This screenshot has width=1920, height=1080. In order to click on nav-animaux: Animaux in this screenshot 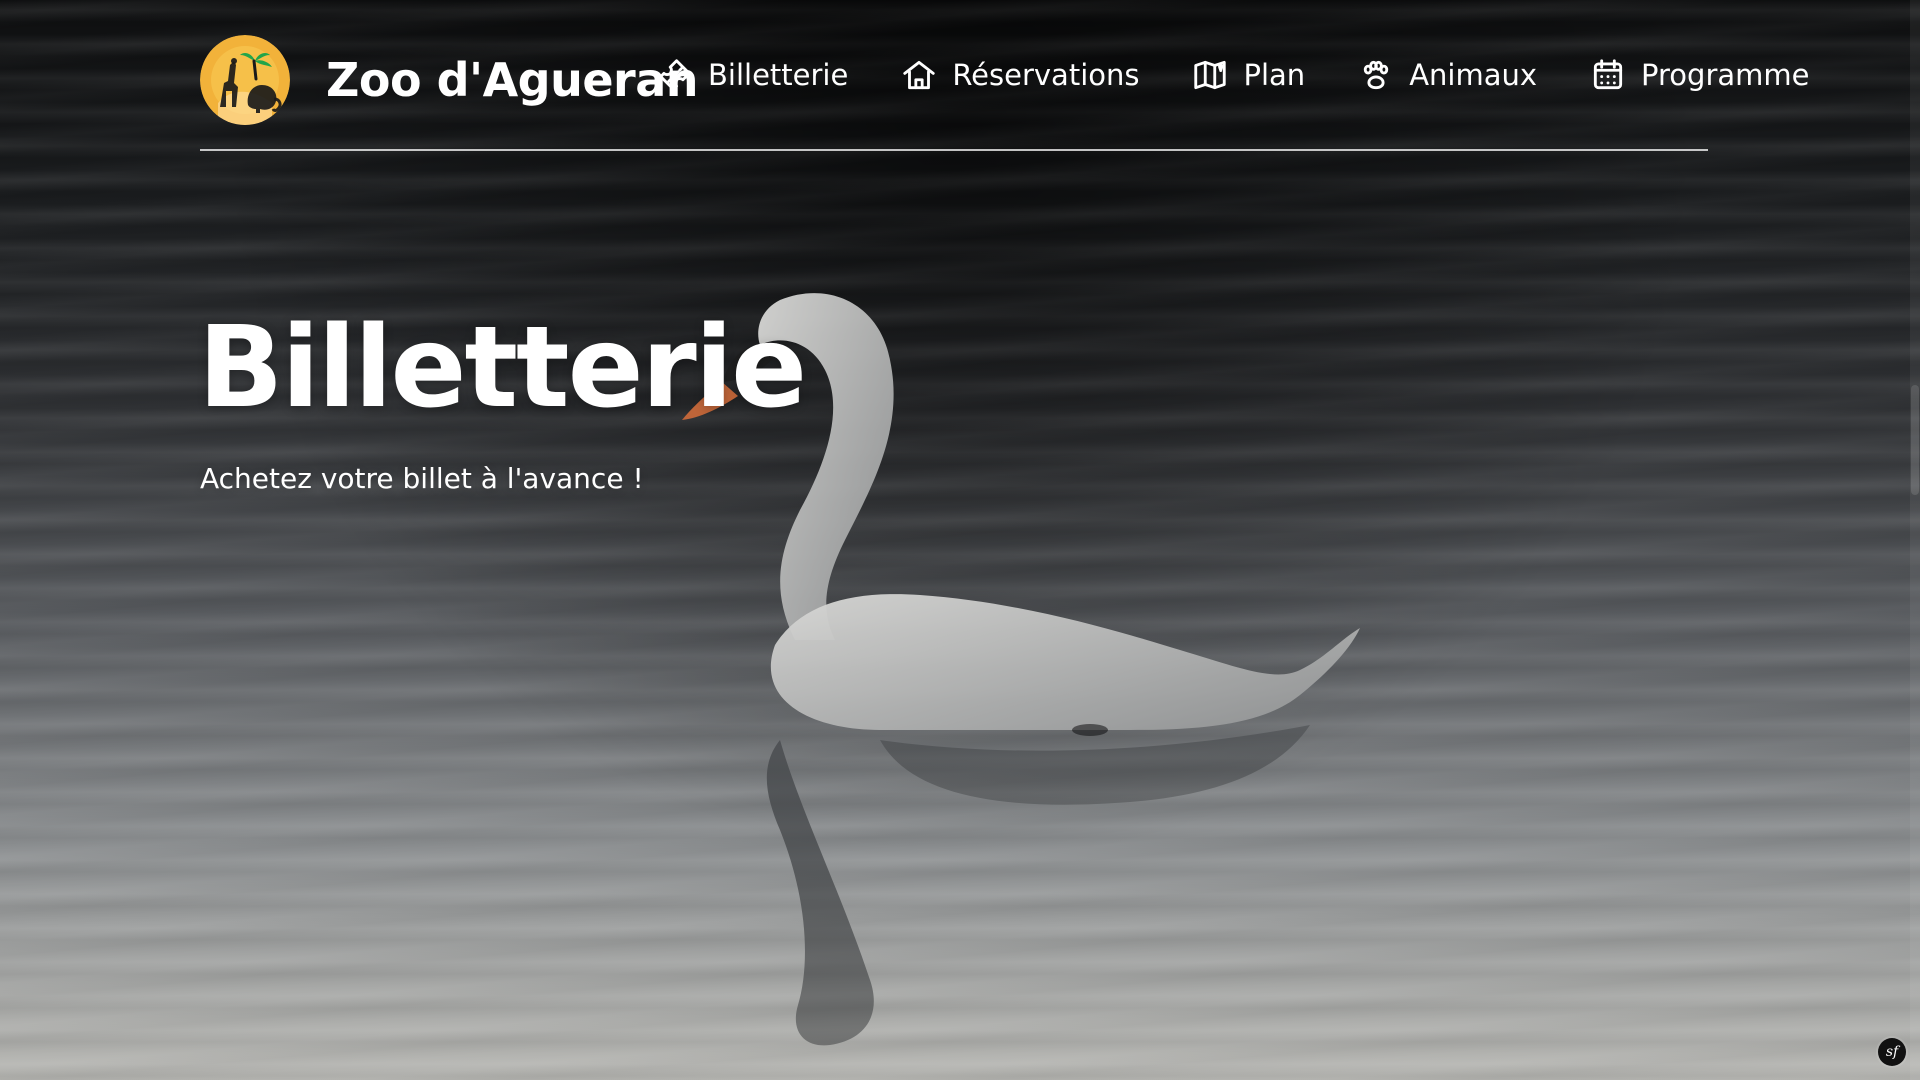, I will do `click(1447, 75)`.